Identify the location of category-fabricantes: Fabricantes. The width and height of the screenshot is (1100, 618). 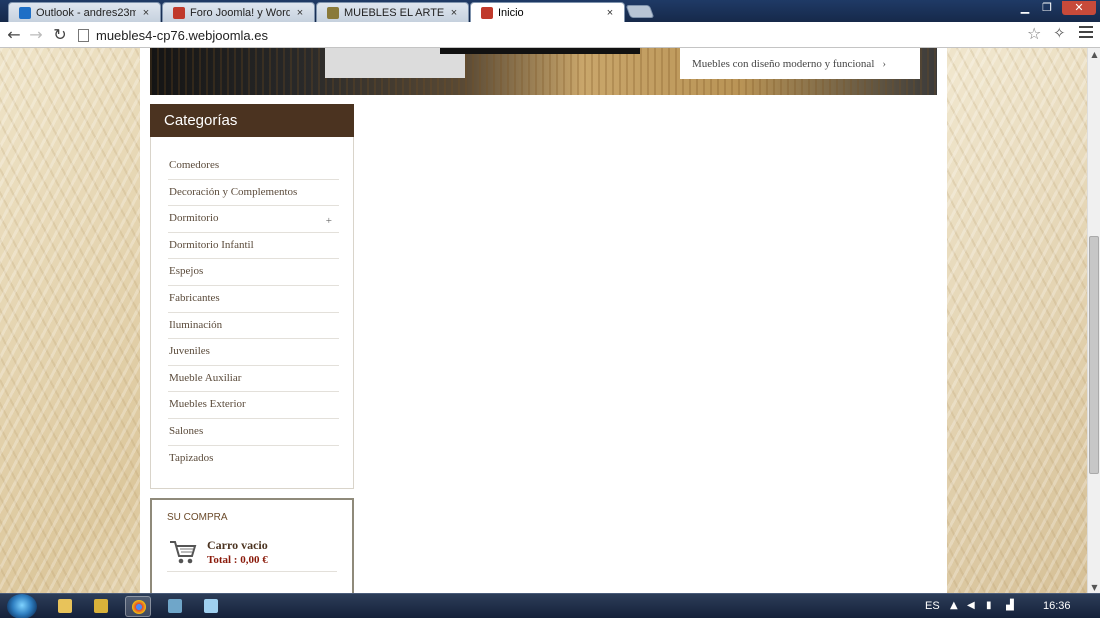
(253, 299).